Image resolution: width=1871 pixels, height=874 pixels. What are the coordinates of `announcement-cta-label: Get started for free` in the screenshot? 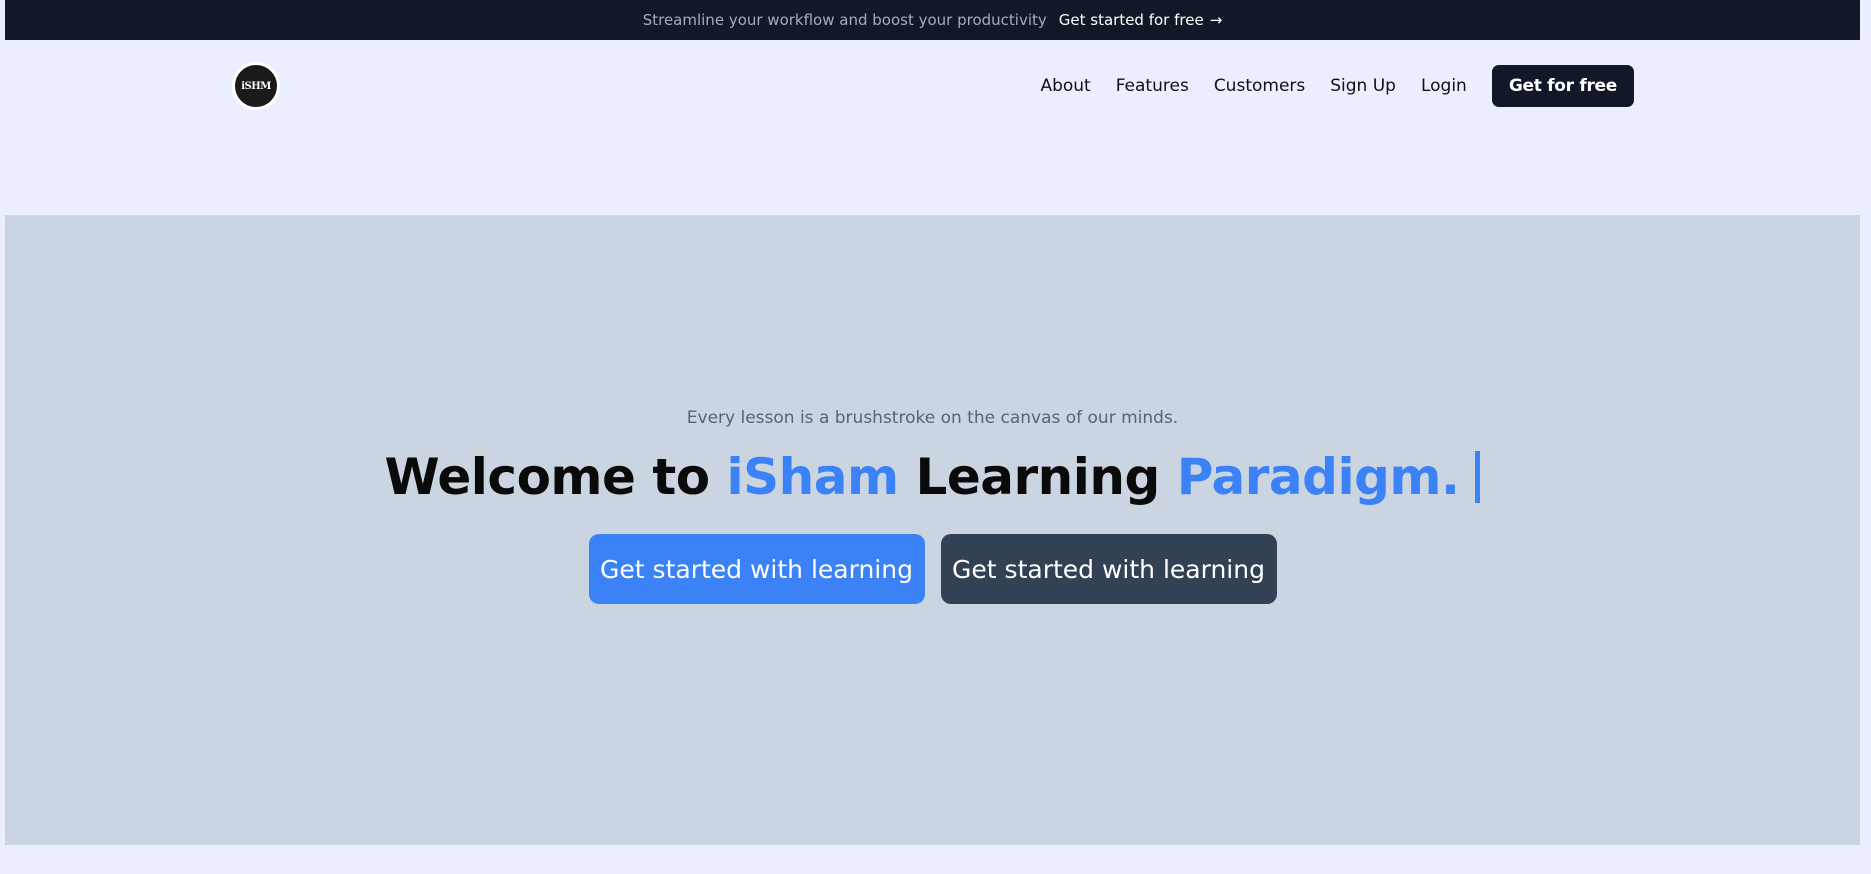 It's located at (1131, 20).